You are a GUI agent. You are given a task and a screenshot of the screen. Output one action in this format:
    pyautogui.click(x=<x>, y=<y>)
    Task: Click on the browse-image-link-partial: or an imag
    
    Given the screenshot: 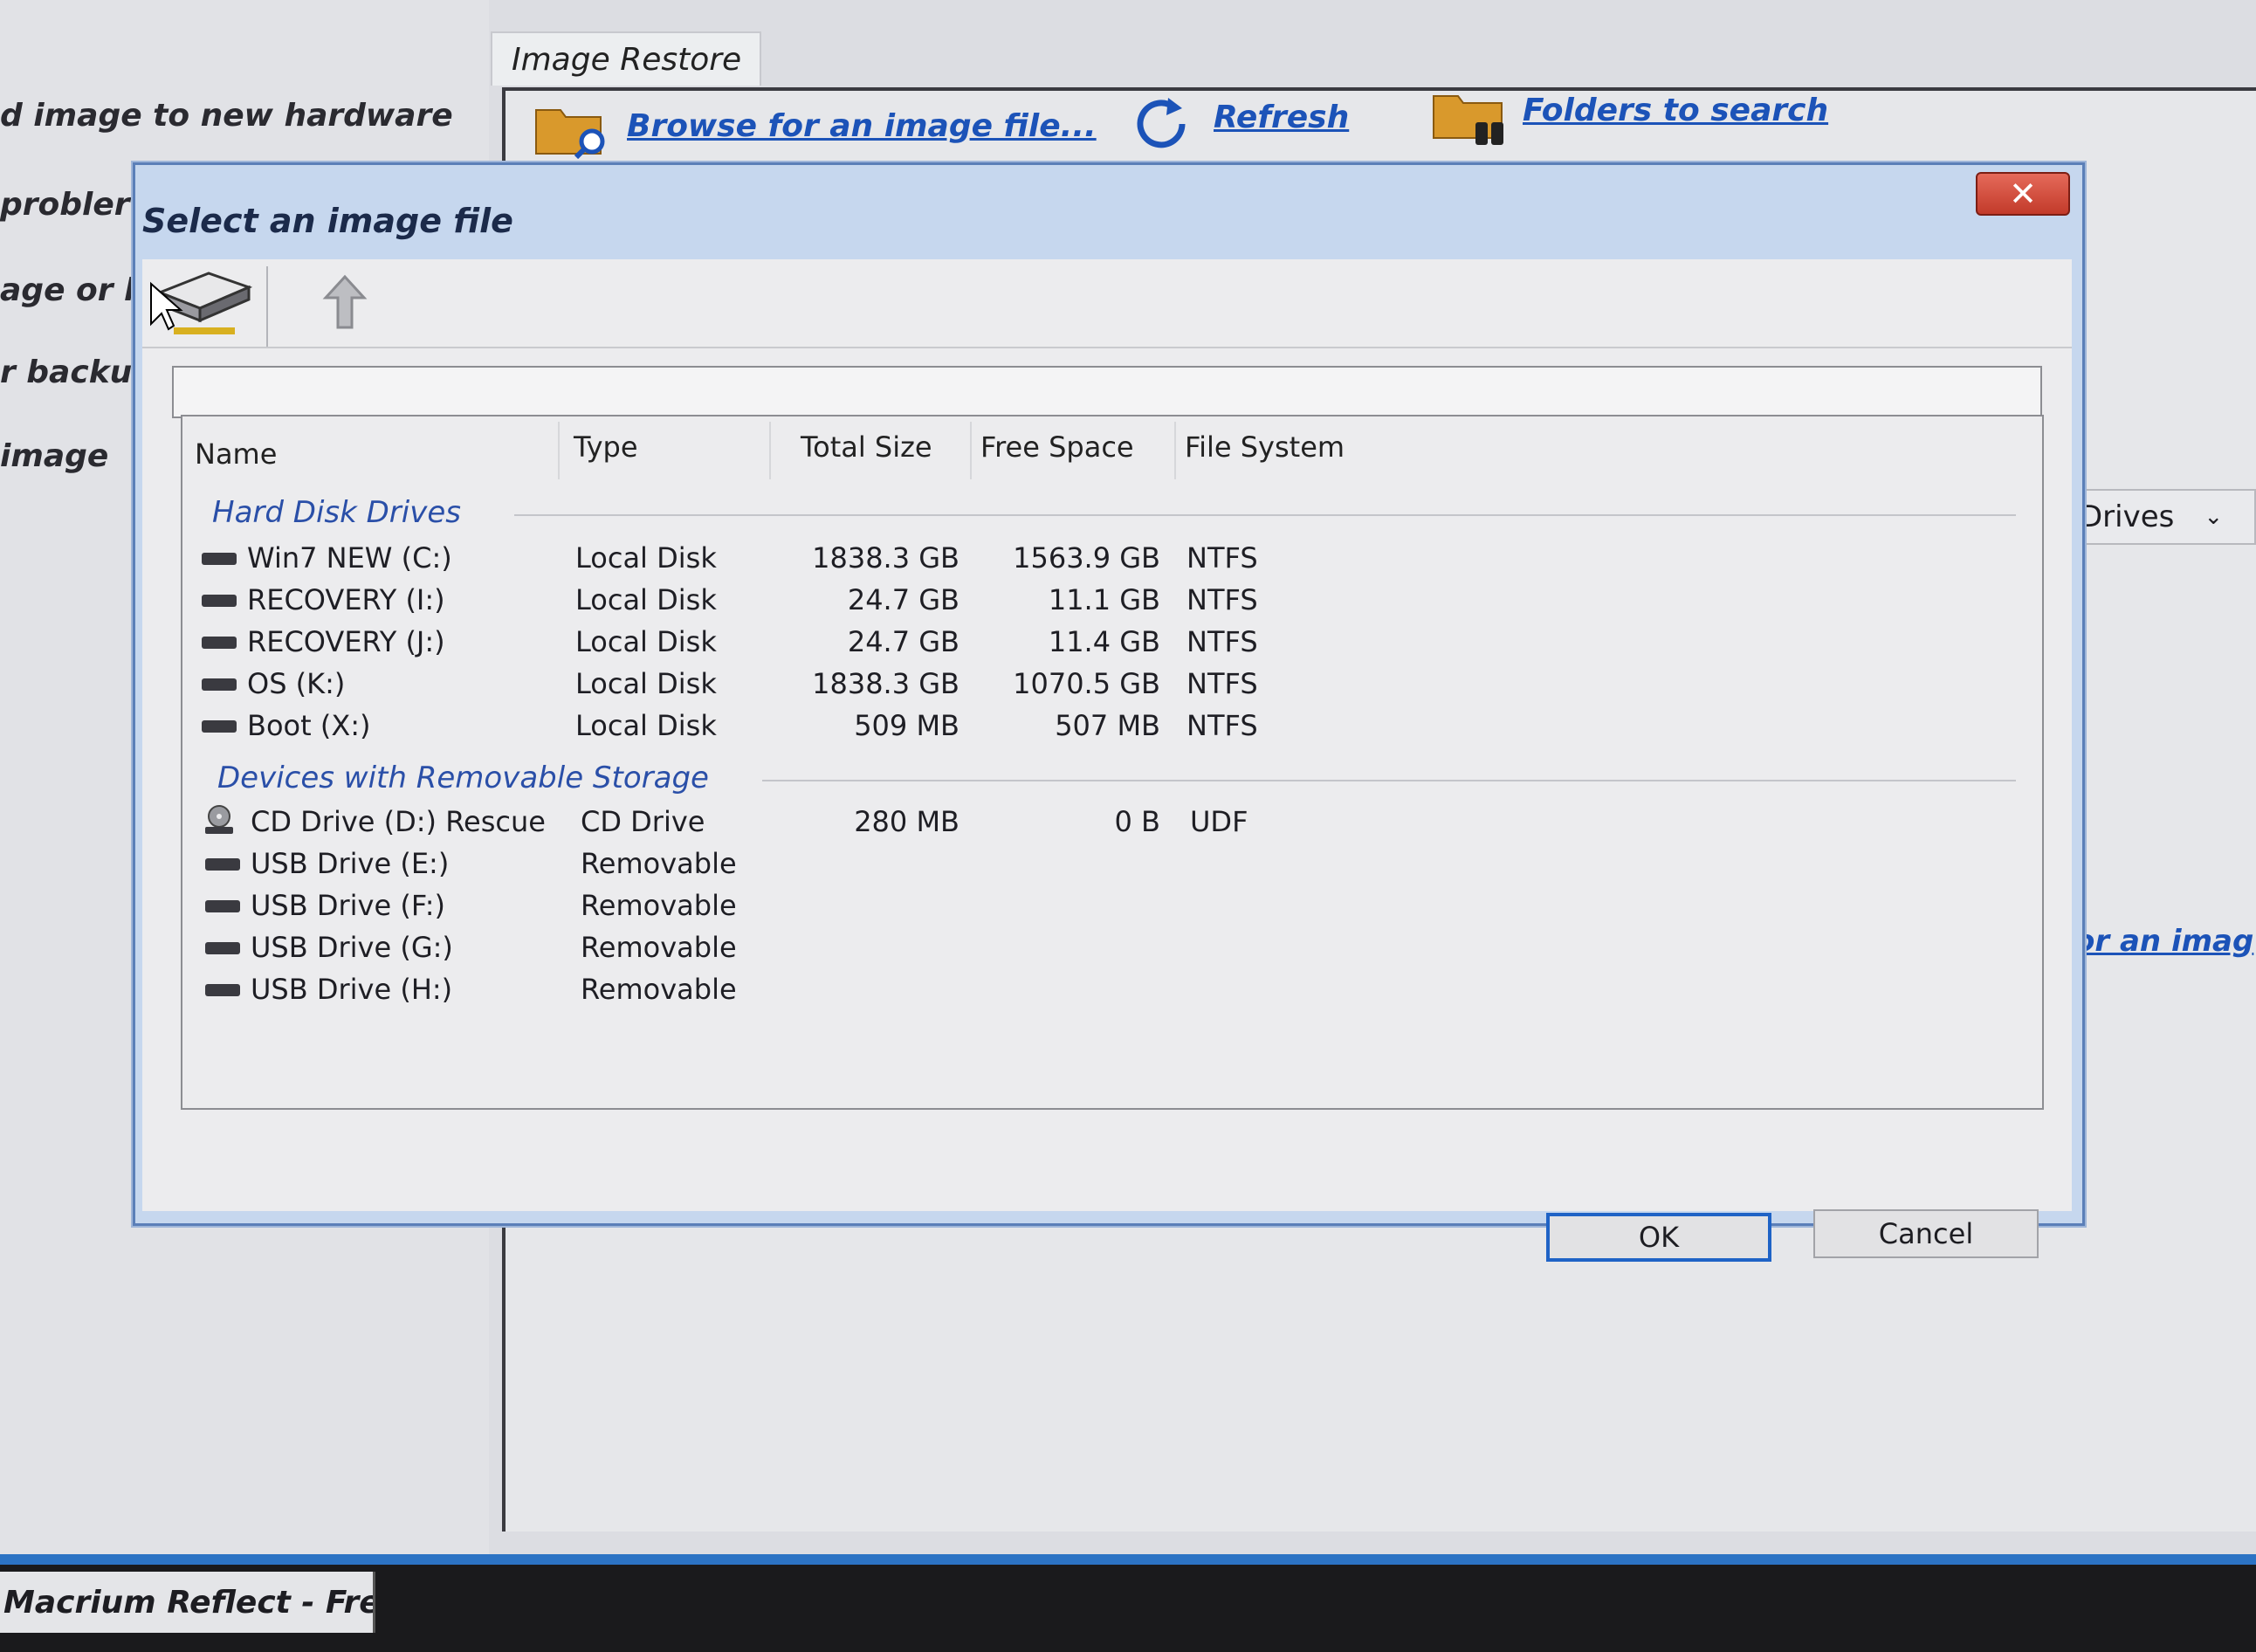 What is the action you would take?
    pyautogui.click(x=2163, y=941)
    